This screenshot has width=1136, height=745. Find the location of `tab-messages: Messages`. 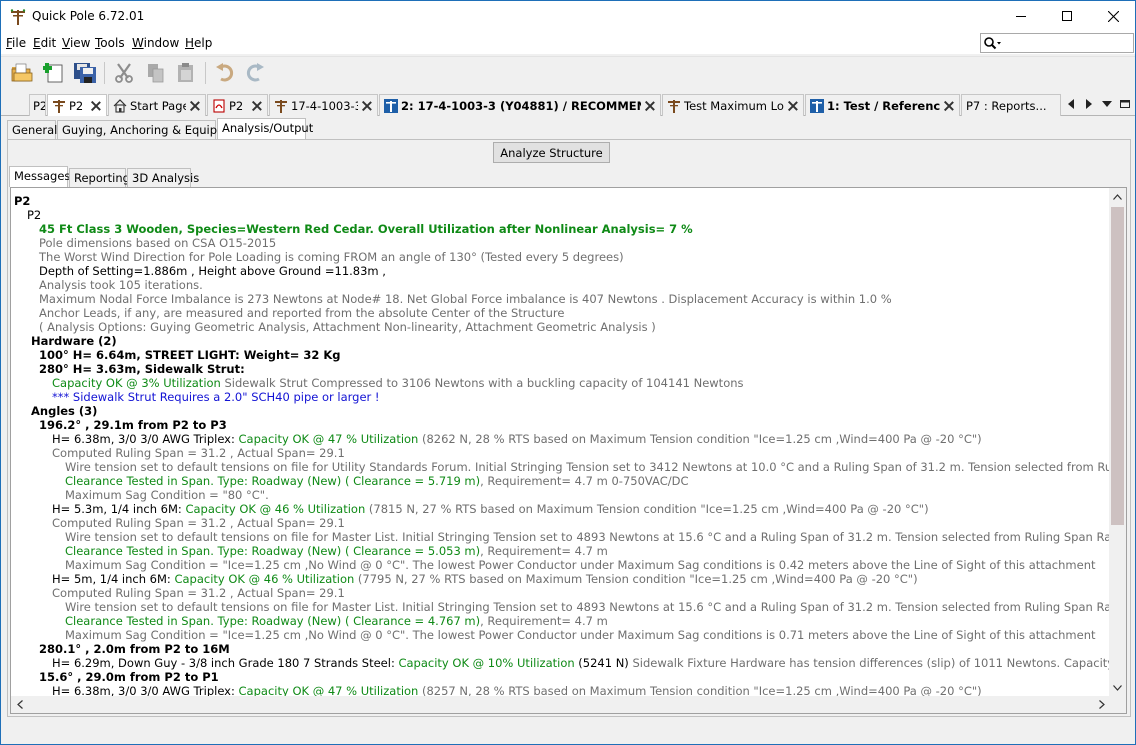

tab-messages: Messages is located at coordinates (39, 176).